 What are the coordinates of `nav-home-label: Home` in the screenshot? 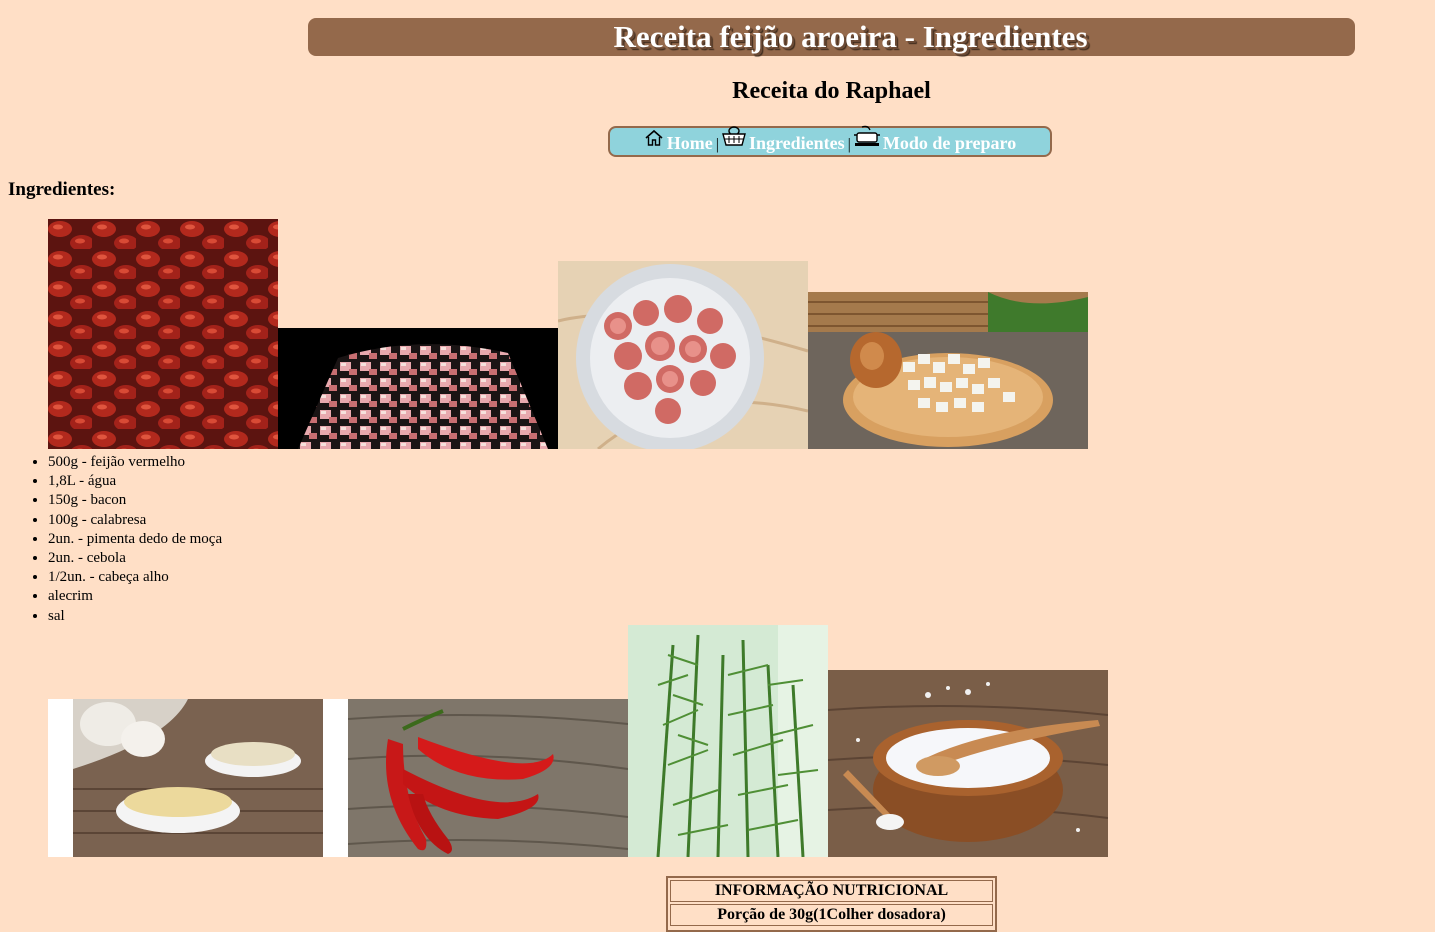 It's located at (689, 143).